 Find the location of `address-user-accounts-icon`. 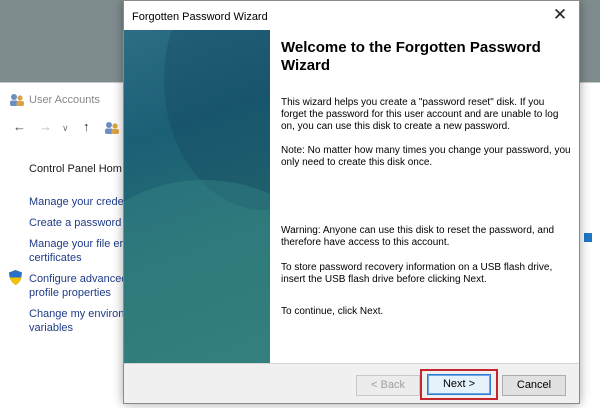

address-user-accounts-icon is located at coordinates (112, 128).